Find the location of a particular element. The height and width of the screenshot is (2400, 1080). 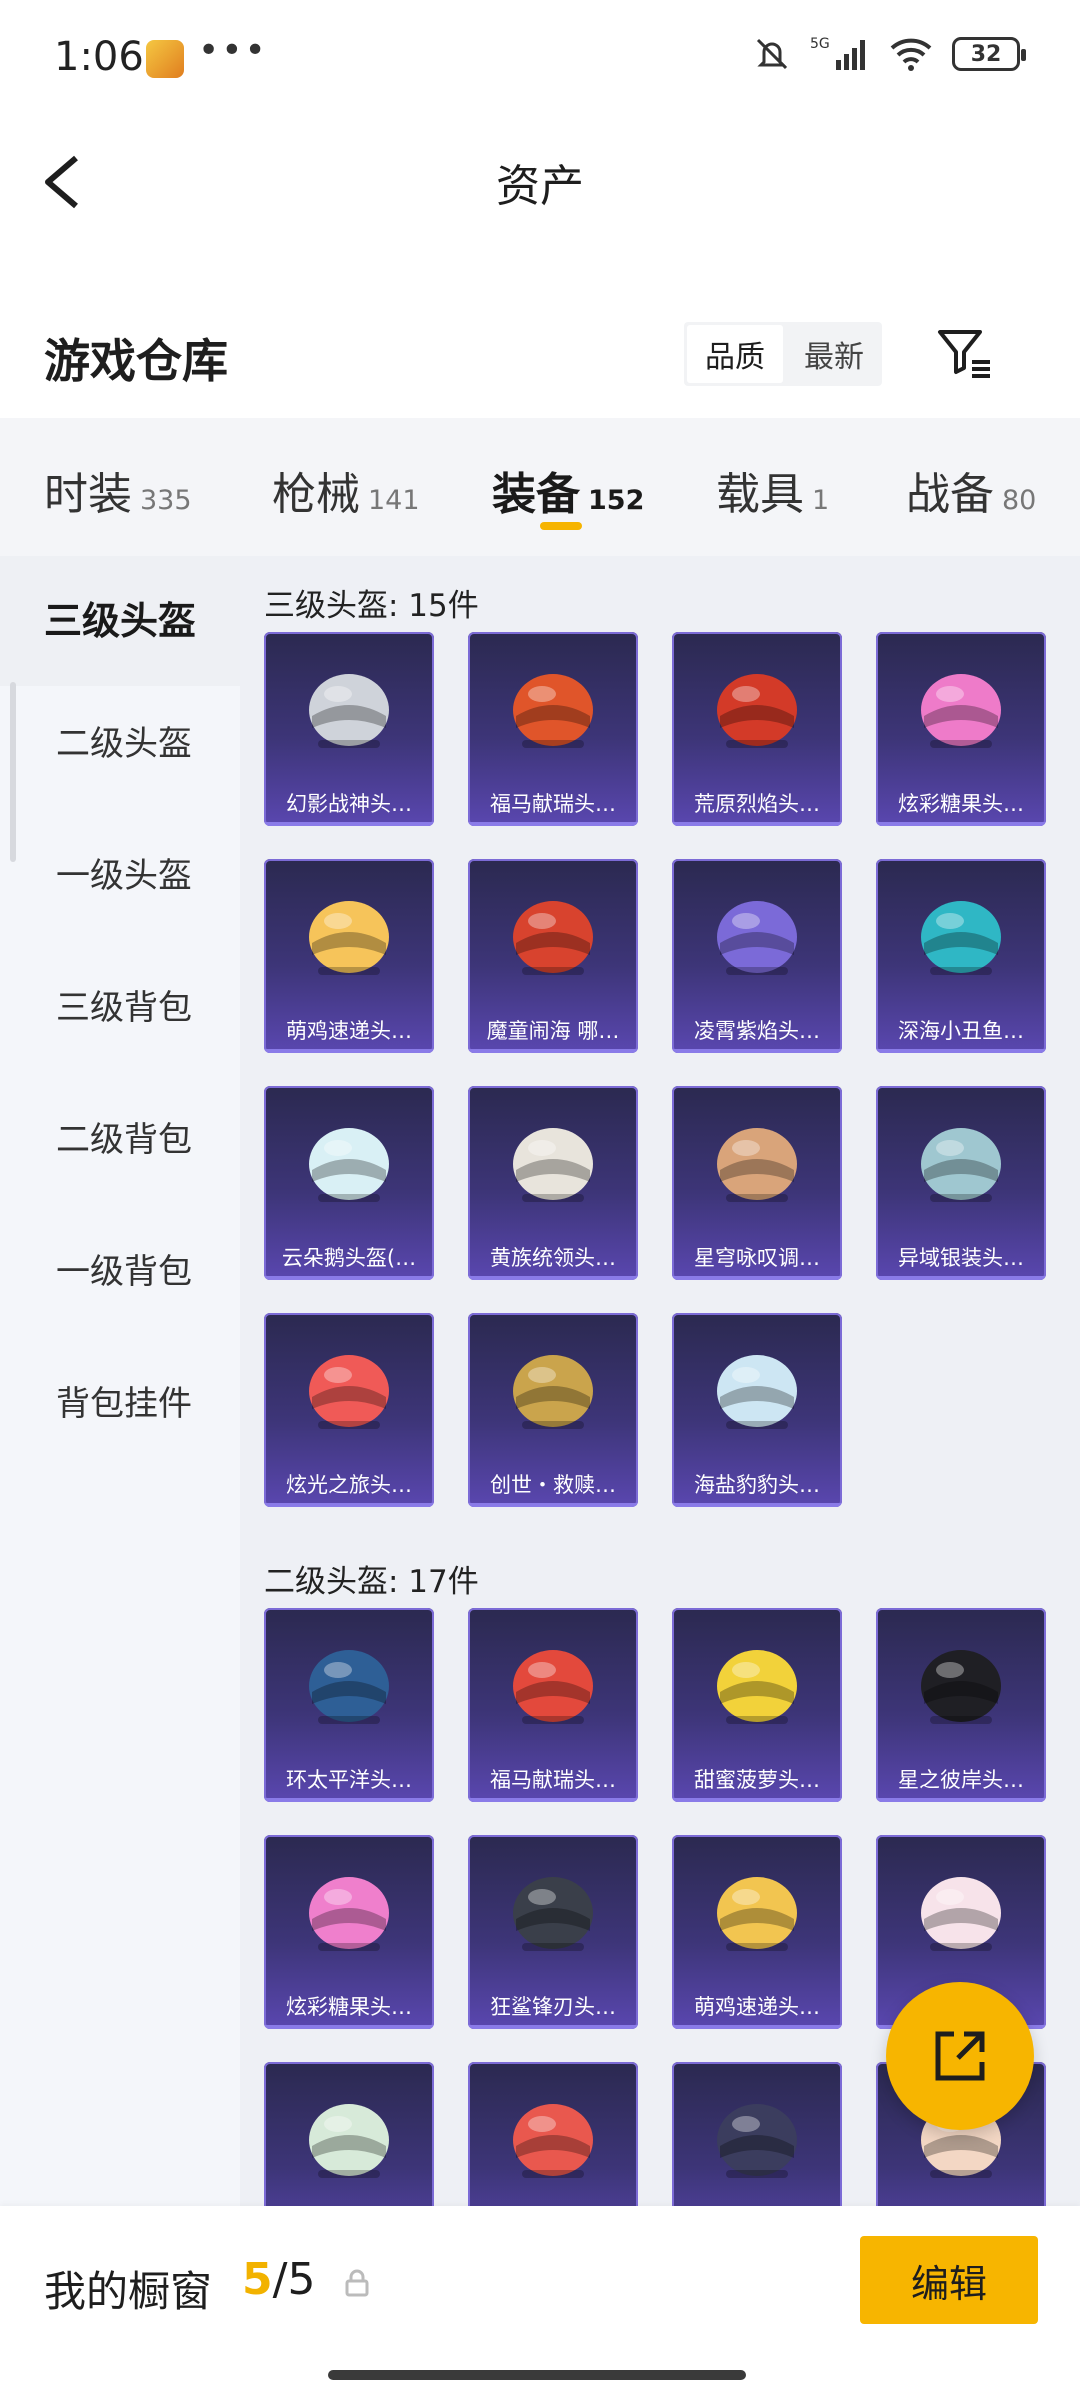

sidebar-item-level2-backpack: 二级背包 is located at coordinates (120, 1140).